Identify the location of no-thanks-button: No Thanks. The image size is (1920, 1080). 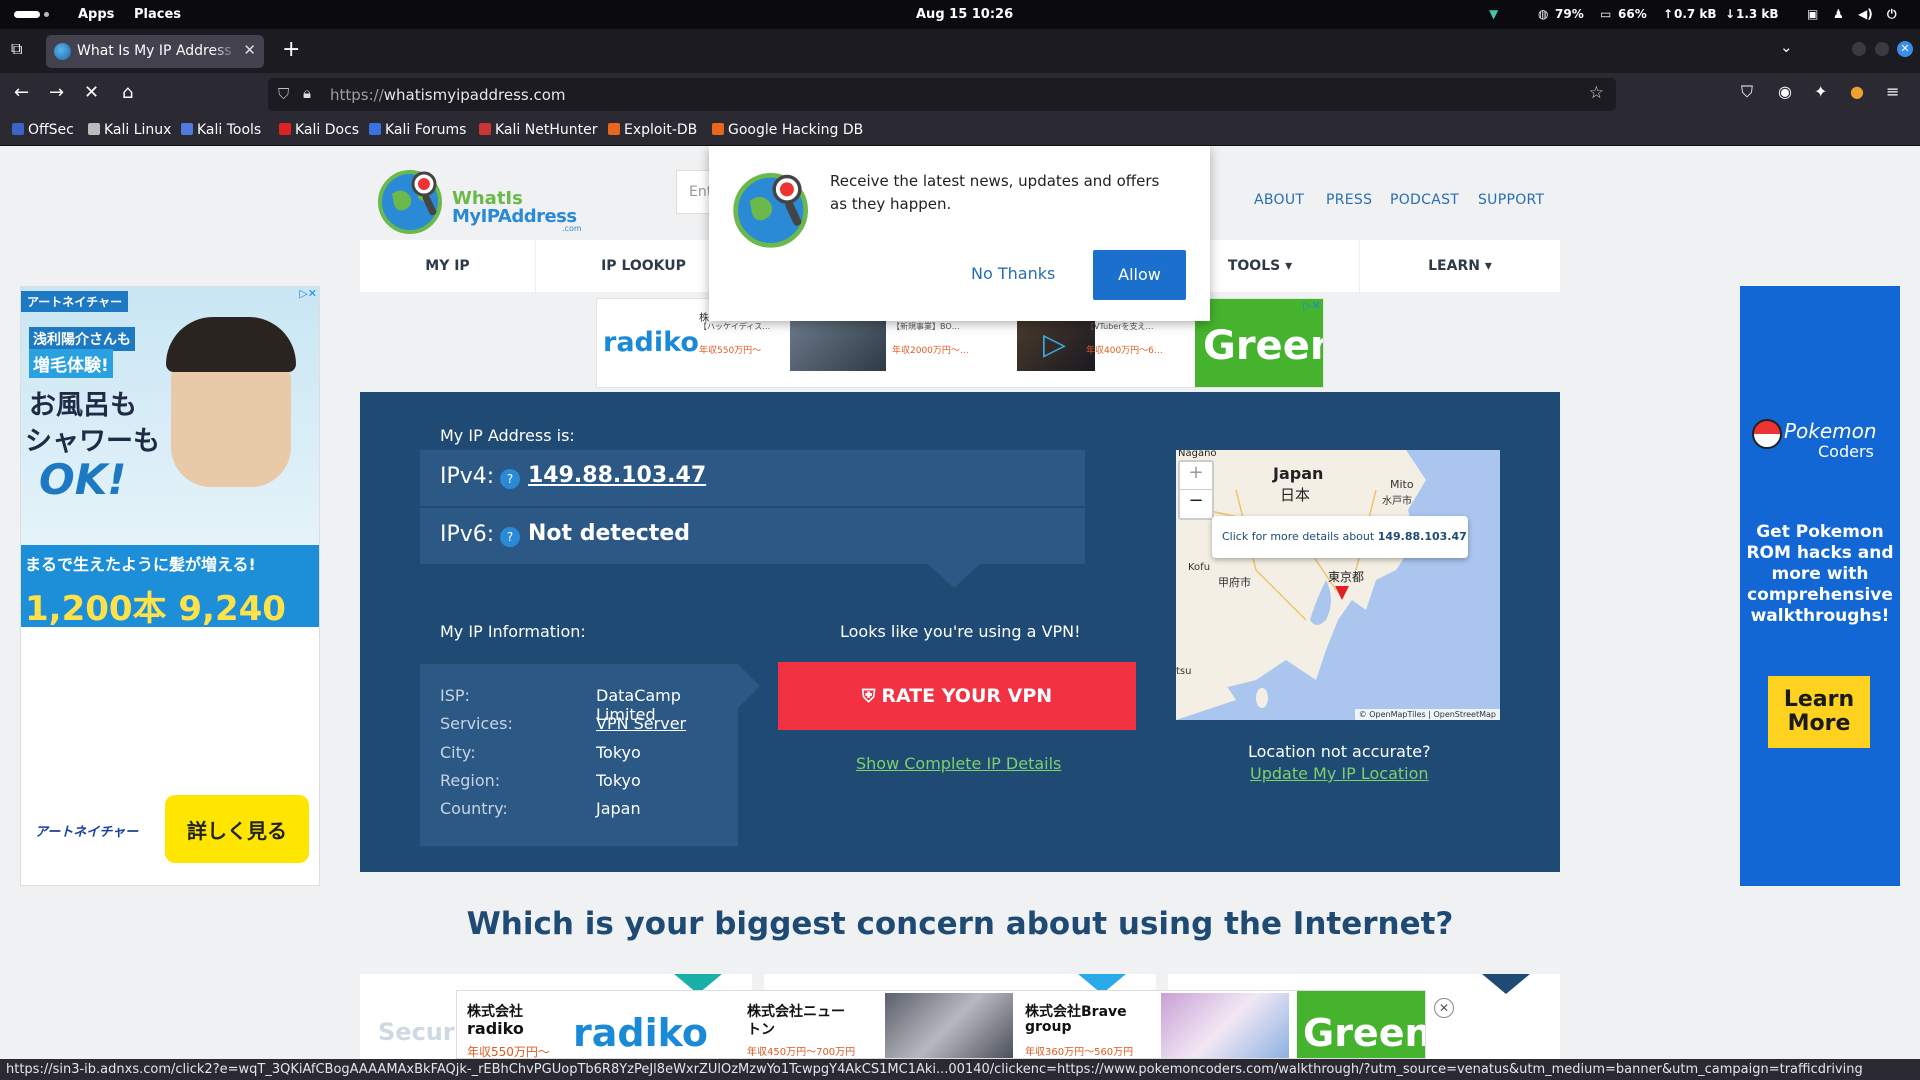
(1013, 273).